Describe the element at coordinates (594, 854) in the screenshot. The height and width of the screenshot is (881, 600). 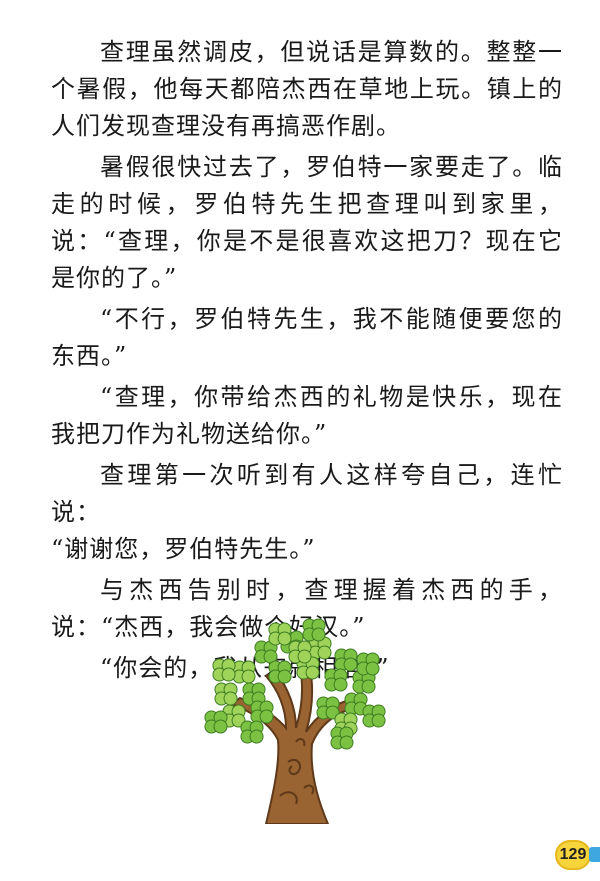
I see `page-edge-tab` at that location.